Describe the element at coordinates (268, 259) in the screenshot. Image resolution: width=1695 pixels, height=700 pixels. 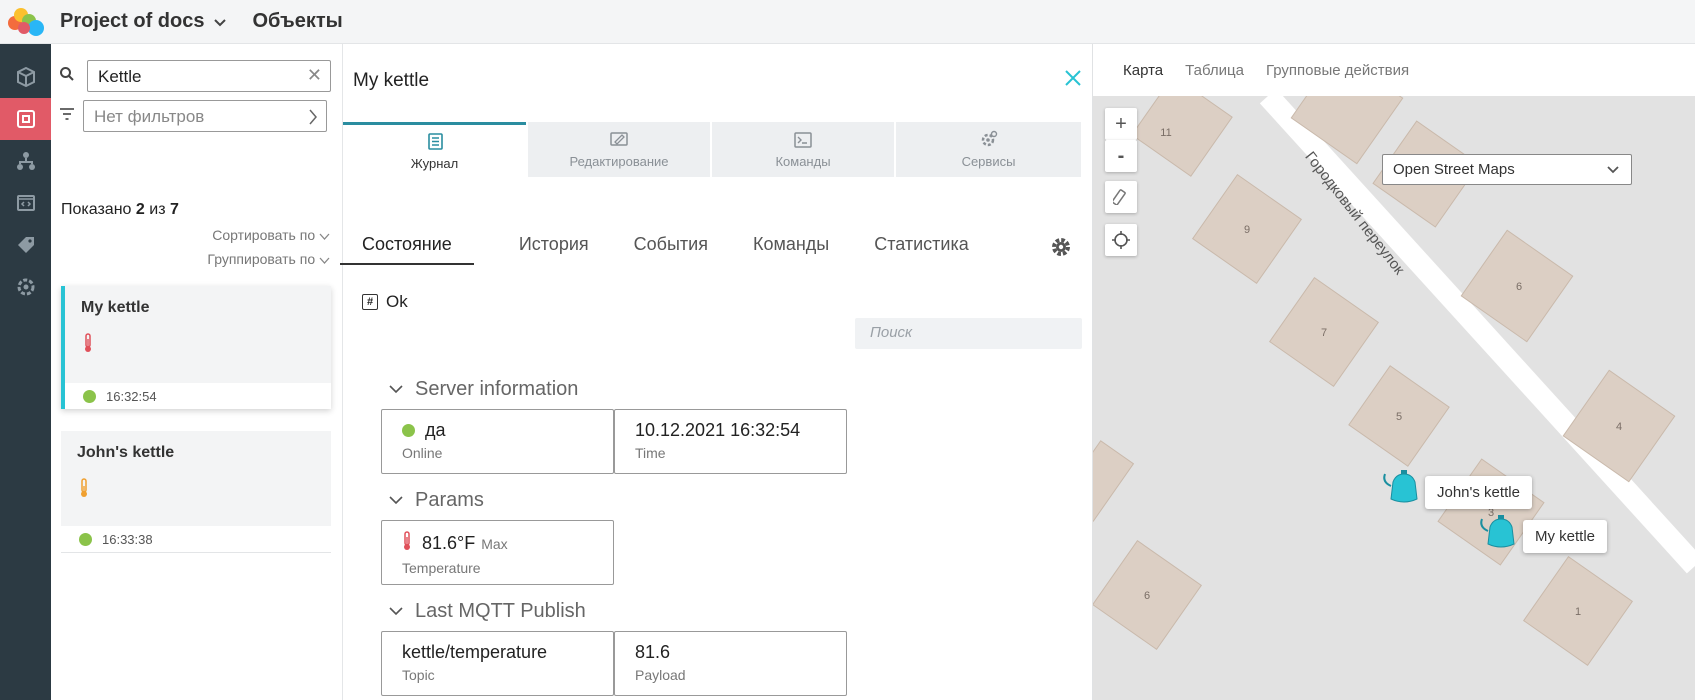
I see `group-by-button: Группировать по` at that location.